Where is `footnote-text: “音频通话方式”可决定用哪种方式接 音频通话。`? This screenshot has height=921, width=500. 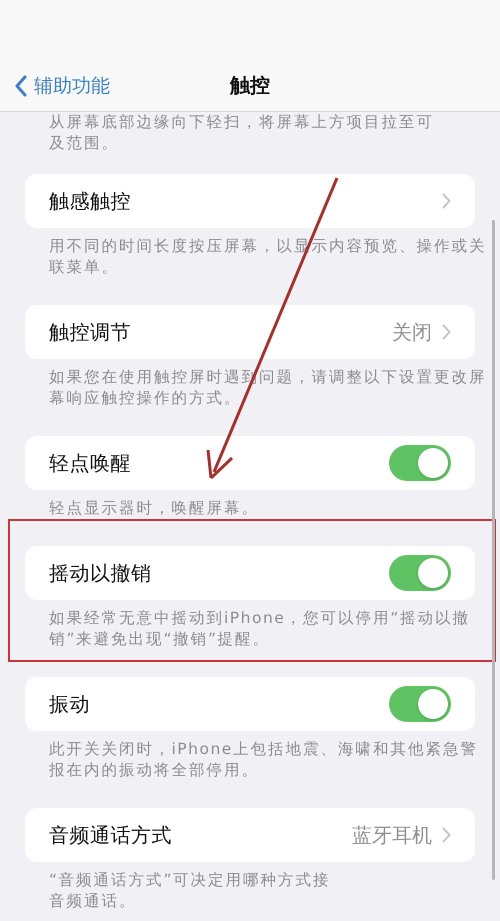
footnote-text: “音频通话方式”可决定用哪种方式接 音频通话。 is located at coordinates (190, 891).